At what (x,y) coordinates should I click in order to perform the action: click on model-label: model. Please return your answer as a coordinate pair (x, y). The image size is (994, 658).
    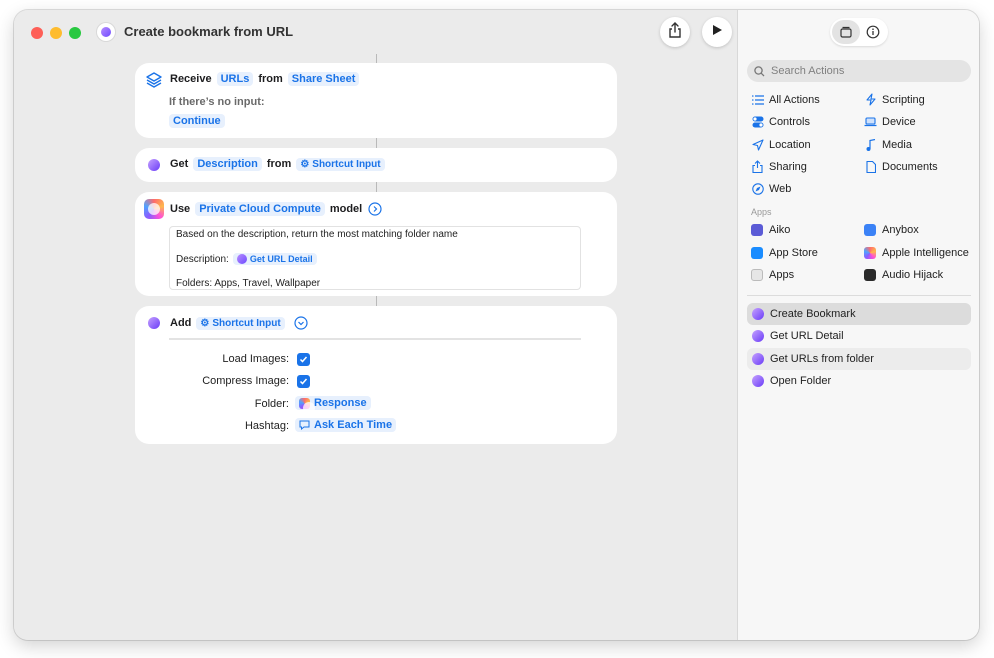
    Looking at the image, I should click on (346, 209).